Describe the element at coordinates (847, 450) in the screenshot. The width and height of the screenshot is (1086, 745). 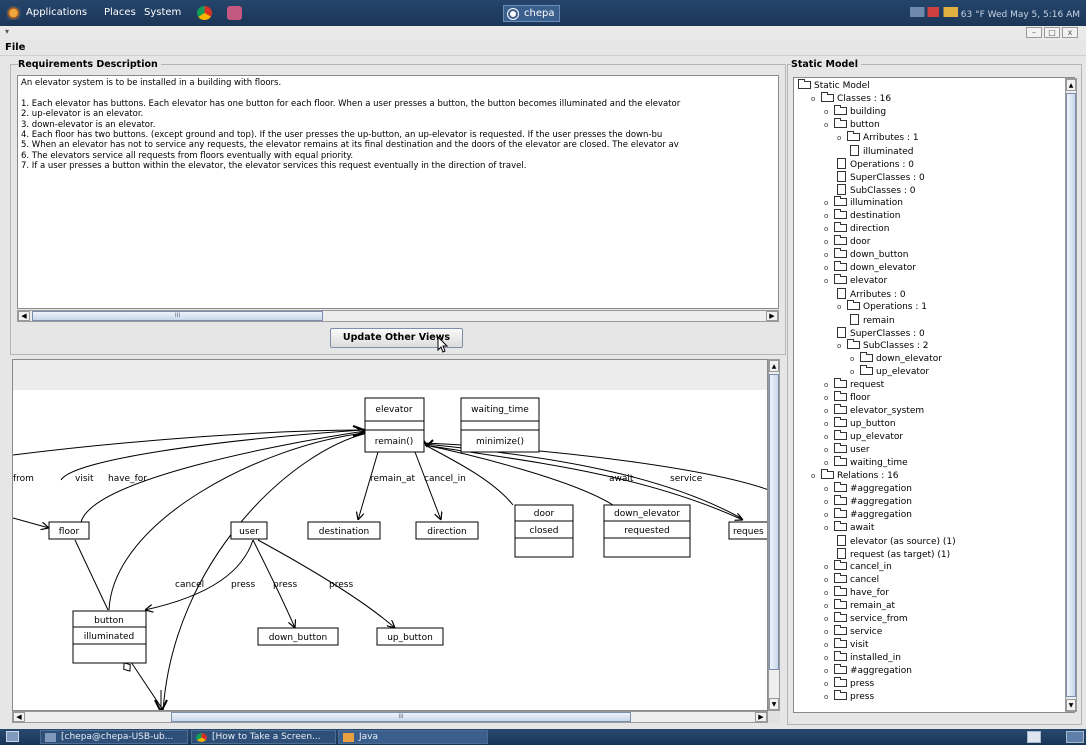
I see `tree-node: o user` at that location.